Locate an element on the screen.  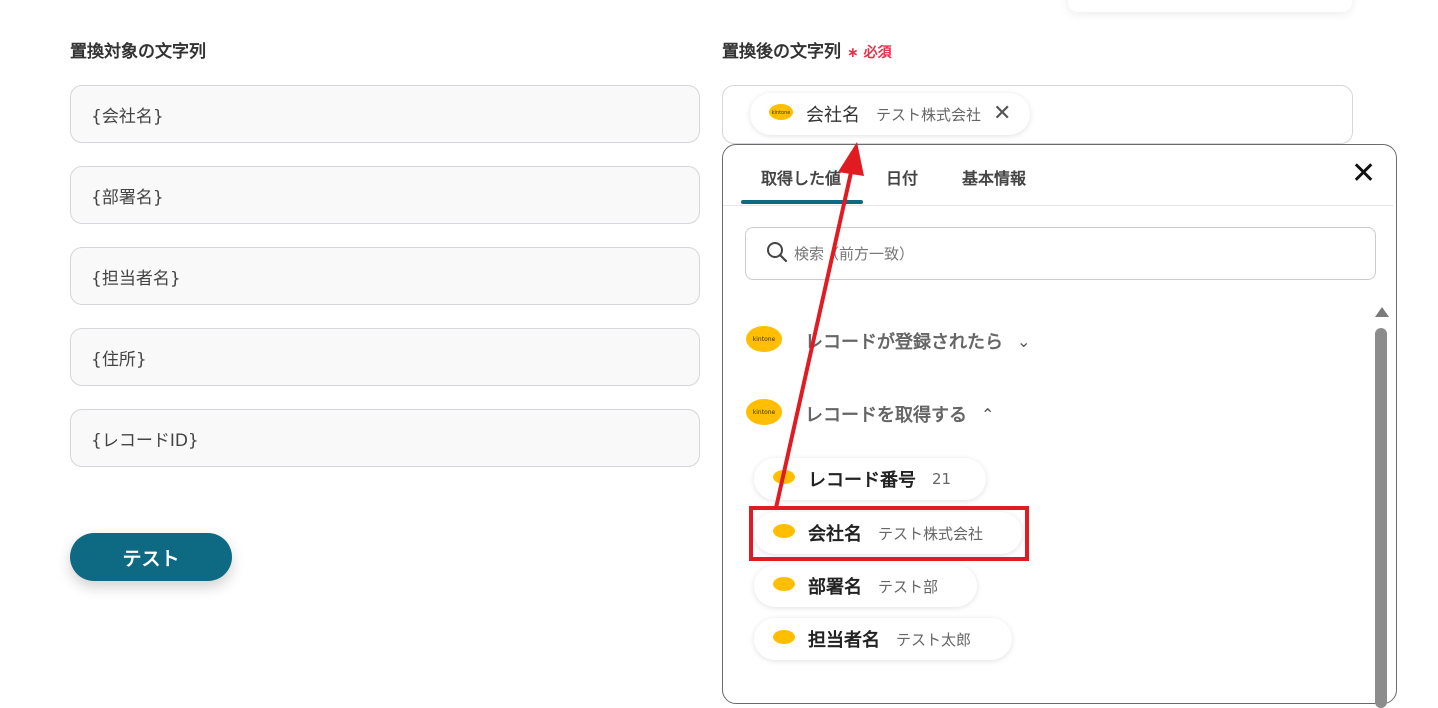
source-field-company: {会社名} is located at coordinates (385, 114).